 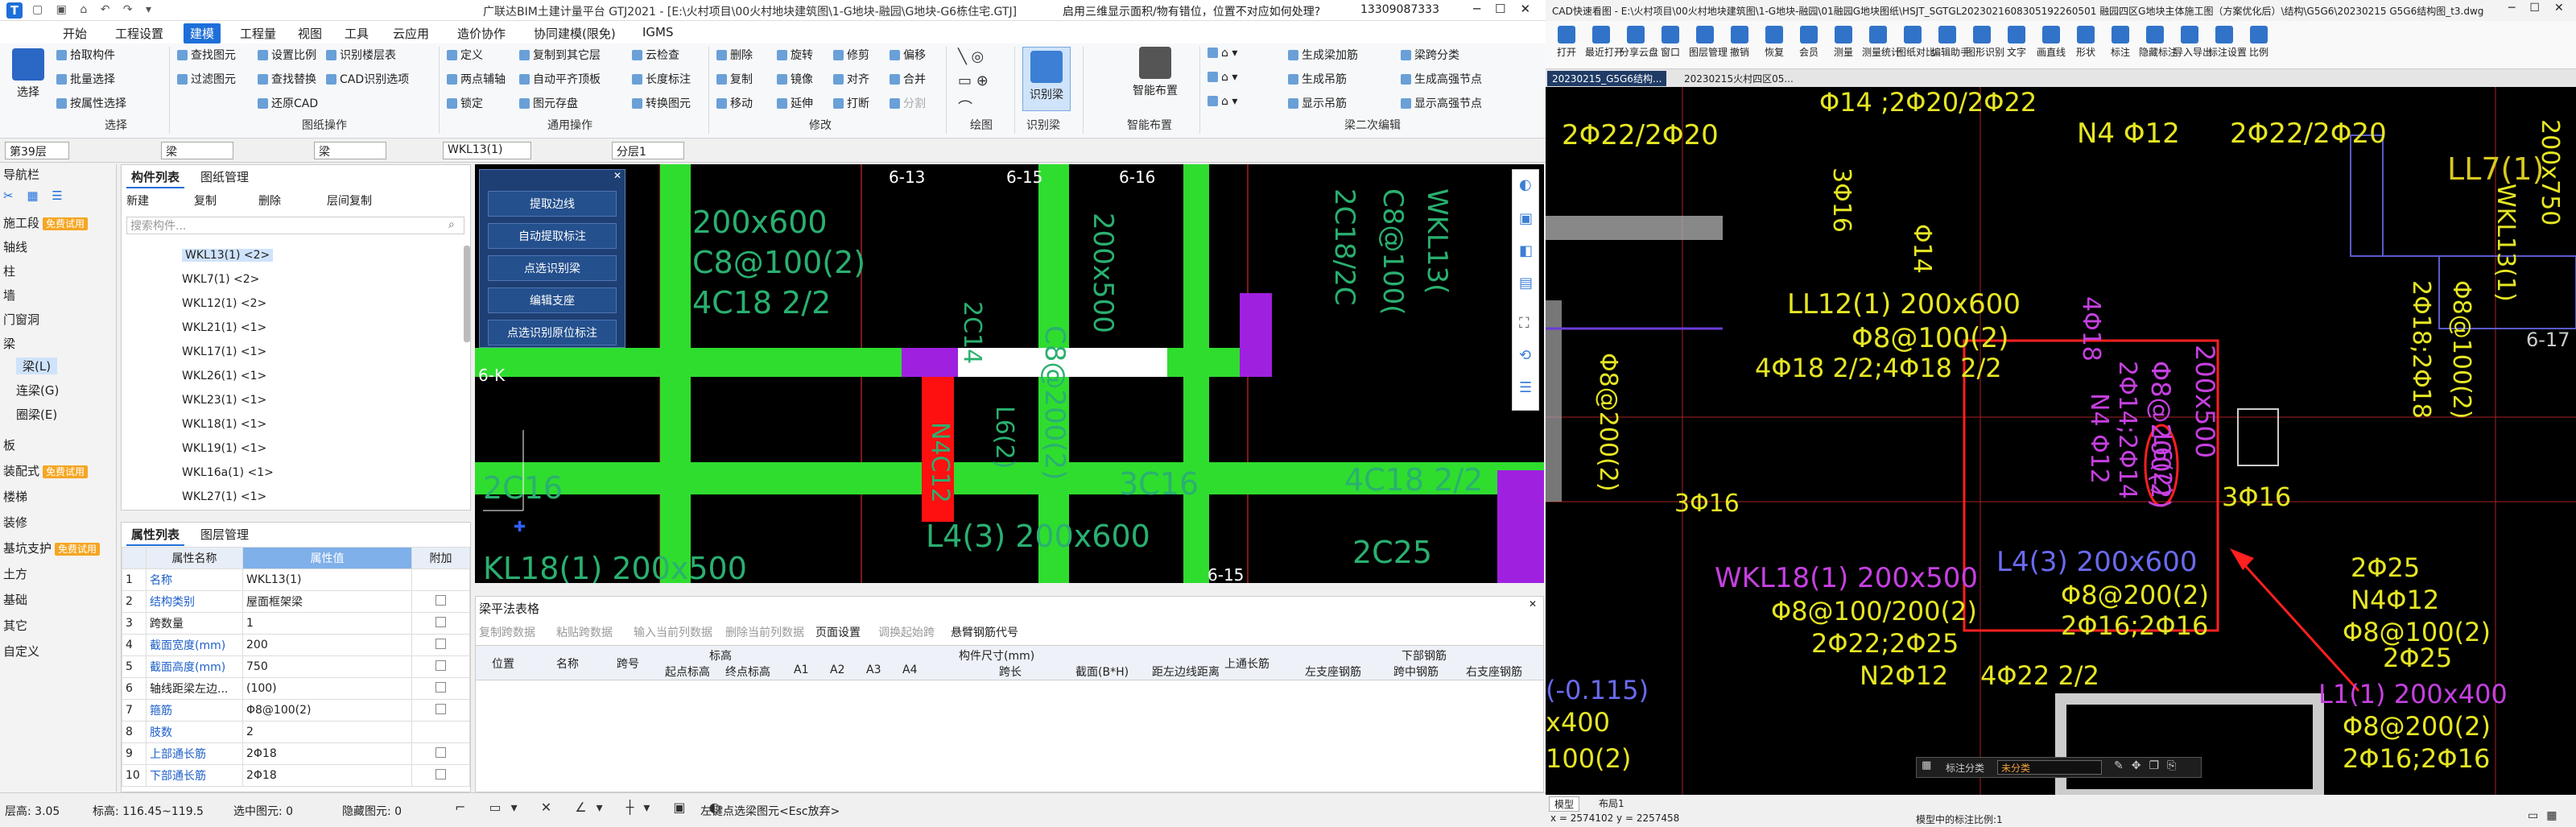 What do you see at coordinates (984, 632) in the screenshot?
I see `cantilever-code-button: 悬臂钢筋代号` at bounding box center [984, 632].